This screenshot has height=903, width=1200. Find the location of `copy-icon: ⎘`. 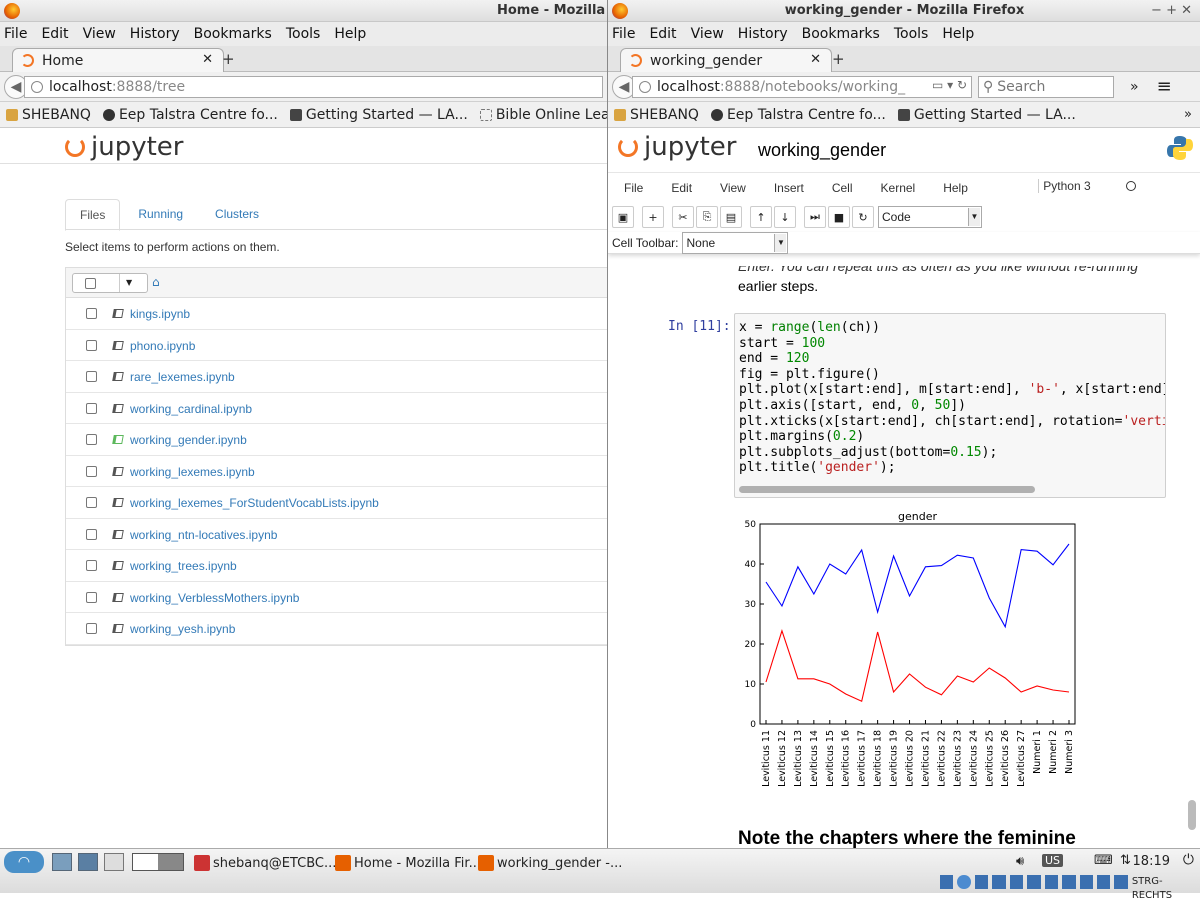

copy-icon: ⎘ is located at coordinates (707, 217).